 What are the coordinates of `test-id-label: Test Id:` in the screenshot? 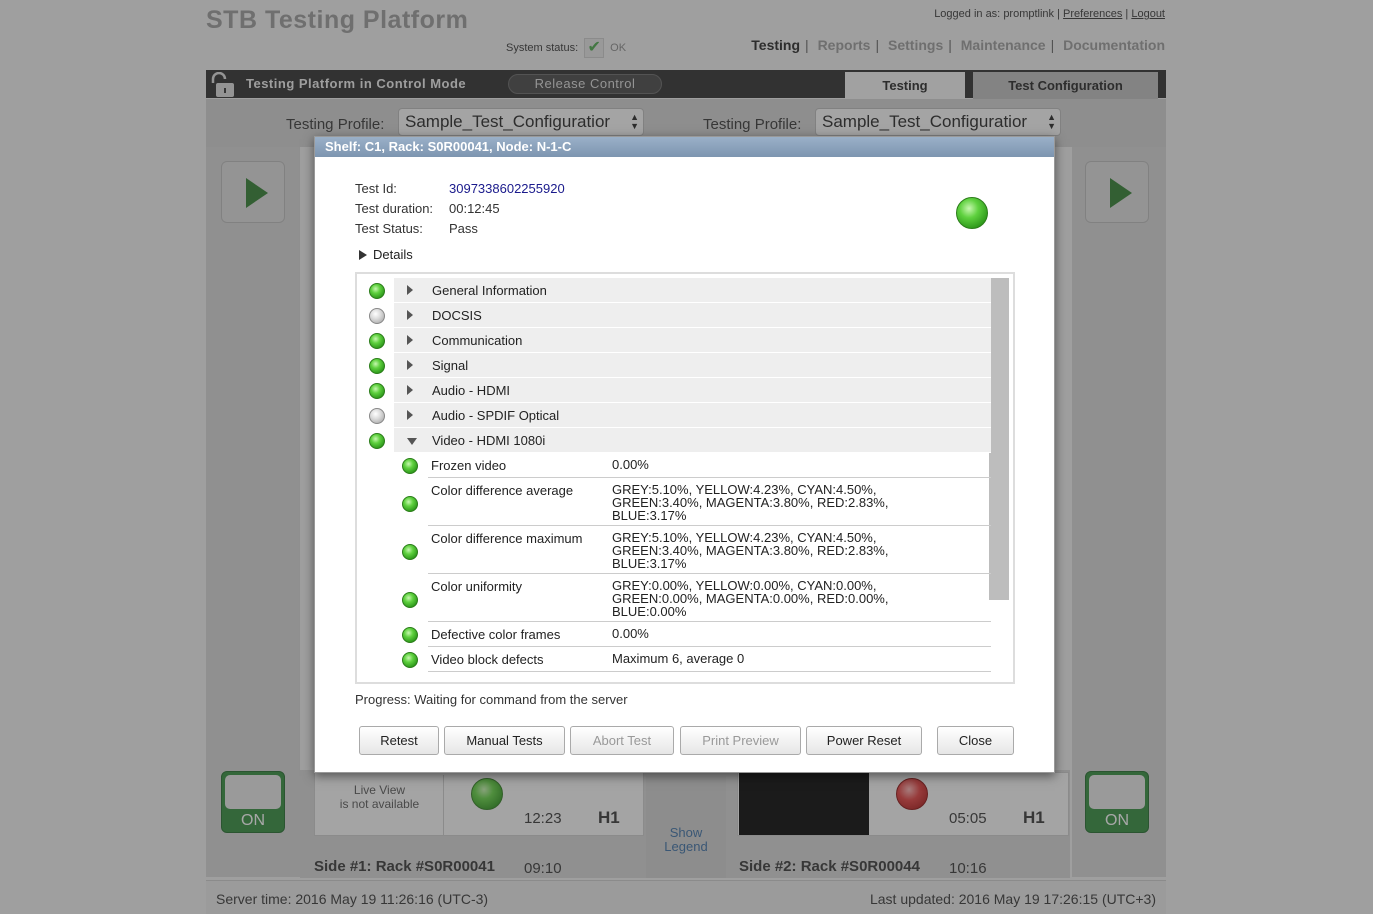 It's located at (376, 188).